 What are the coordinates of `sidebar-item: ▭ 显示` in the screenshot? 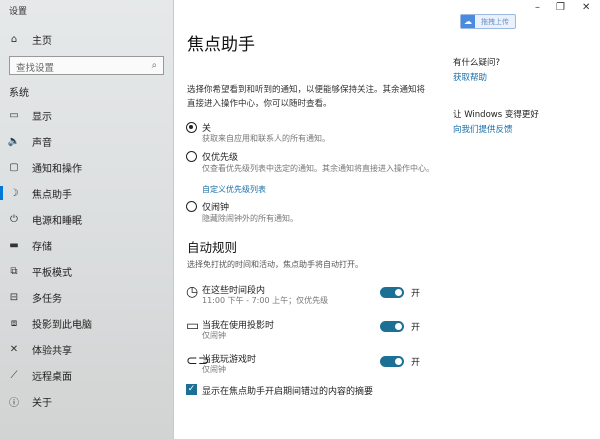 It's located at (87, 115).